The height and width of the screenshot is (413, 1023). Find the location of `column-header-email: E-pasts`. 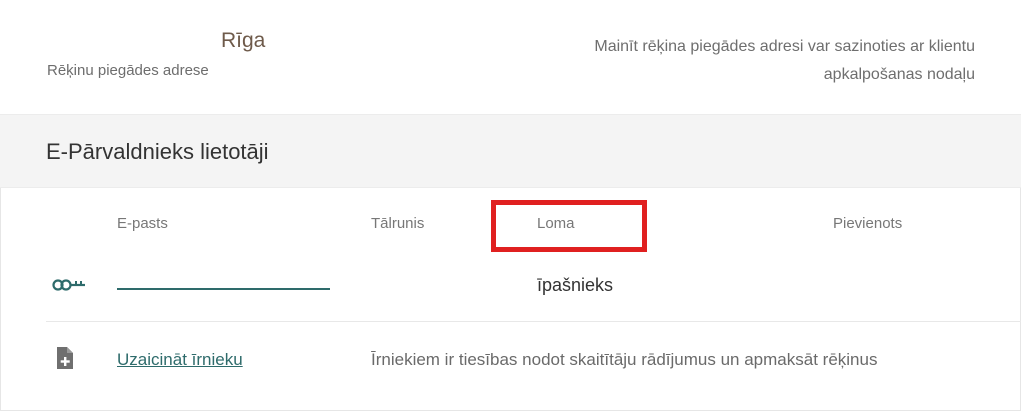

column-header-email: E-pasts is located at coordinates (142, 223).